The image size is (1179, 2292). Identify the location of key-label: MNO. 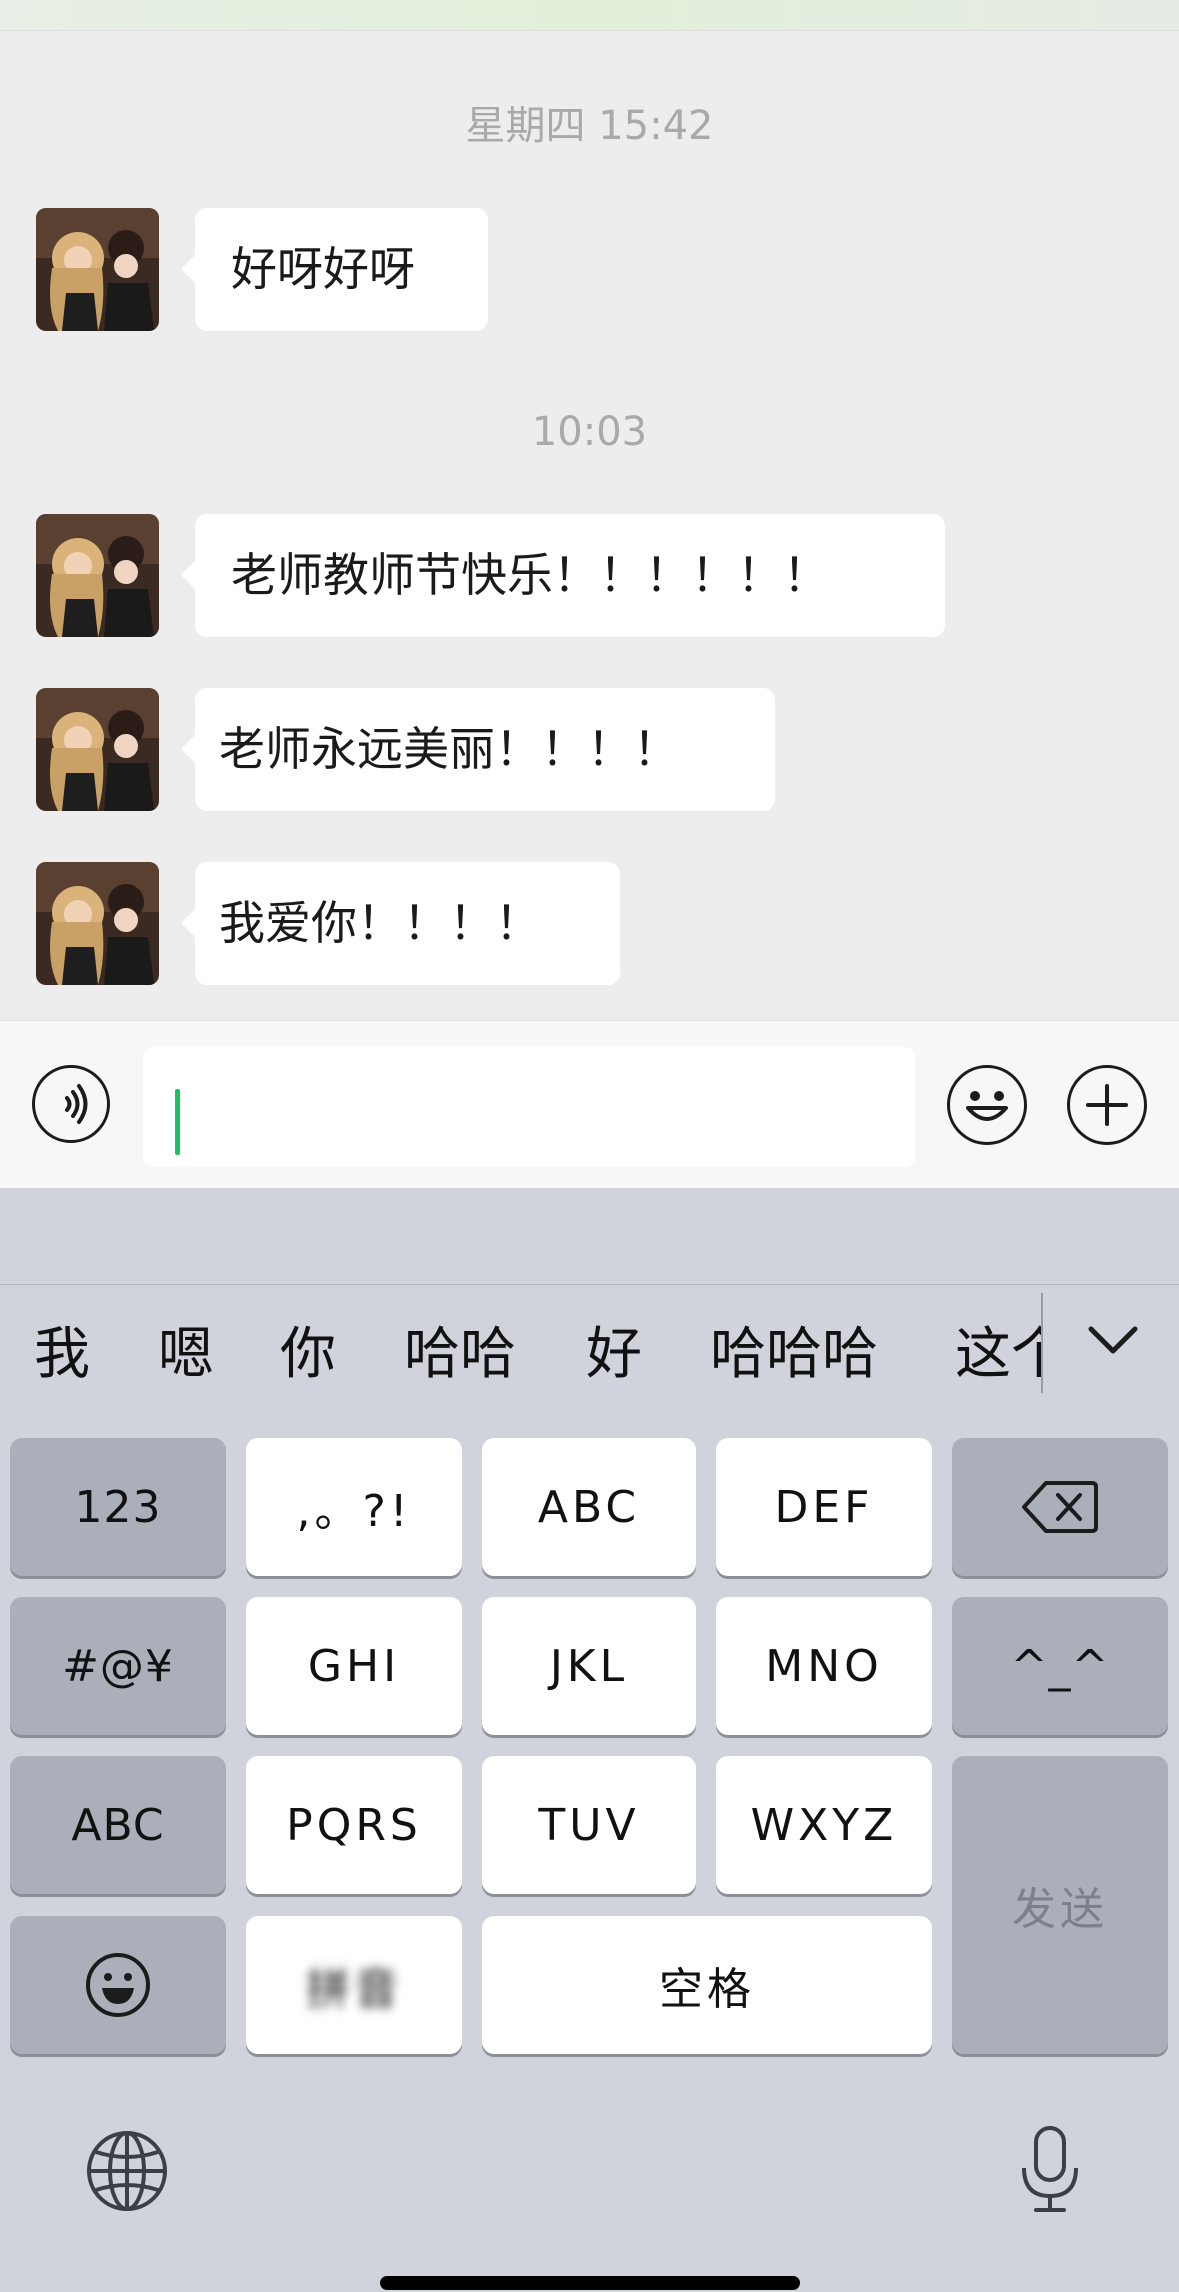
(824, 1666).